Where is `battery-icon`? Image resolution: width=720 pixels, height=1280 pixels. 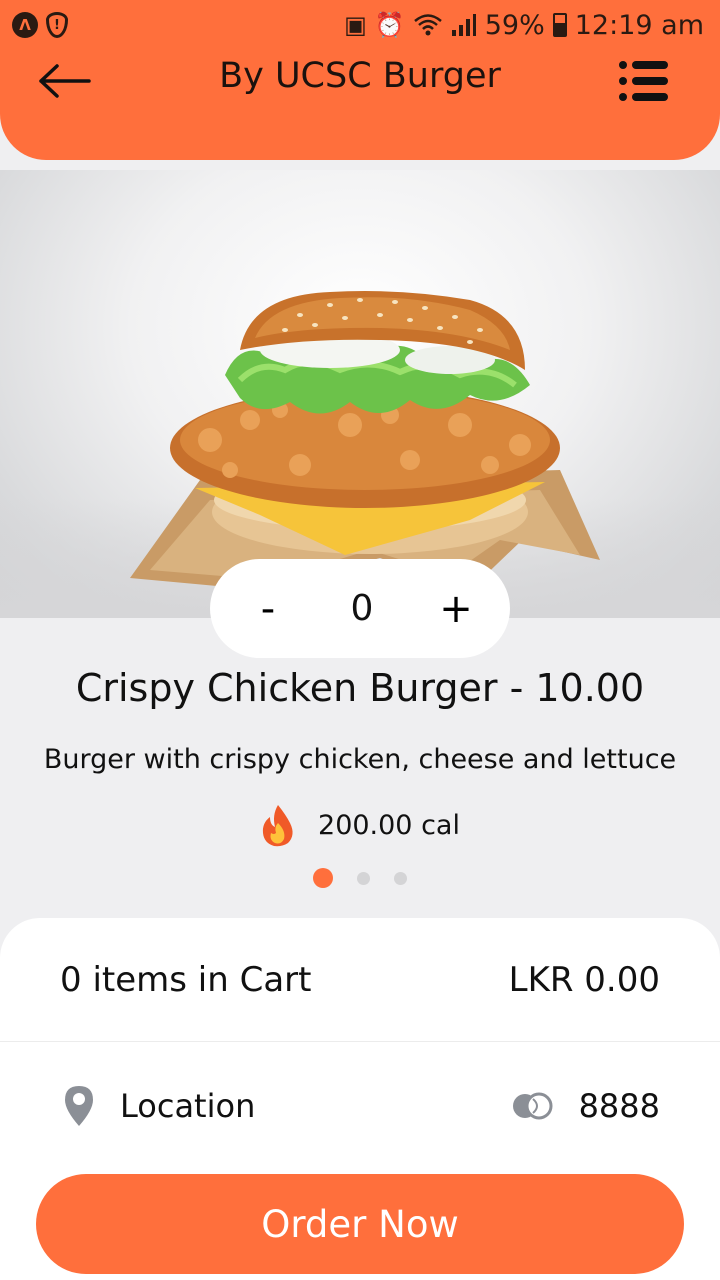
battery-icon is located at coordinates (559, 25).